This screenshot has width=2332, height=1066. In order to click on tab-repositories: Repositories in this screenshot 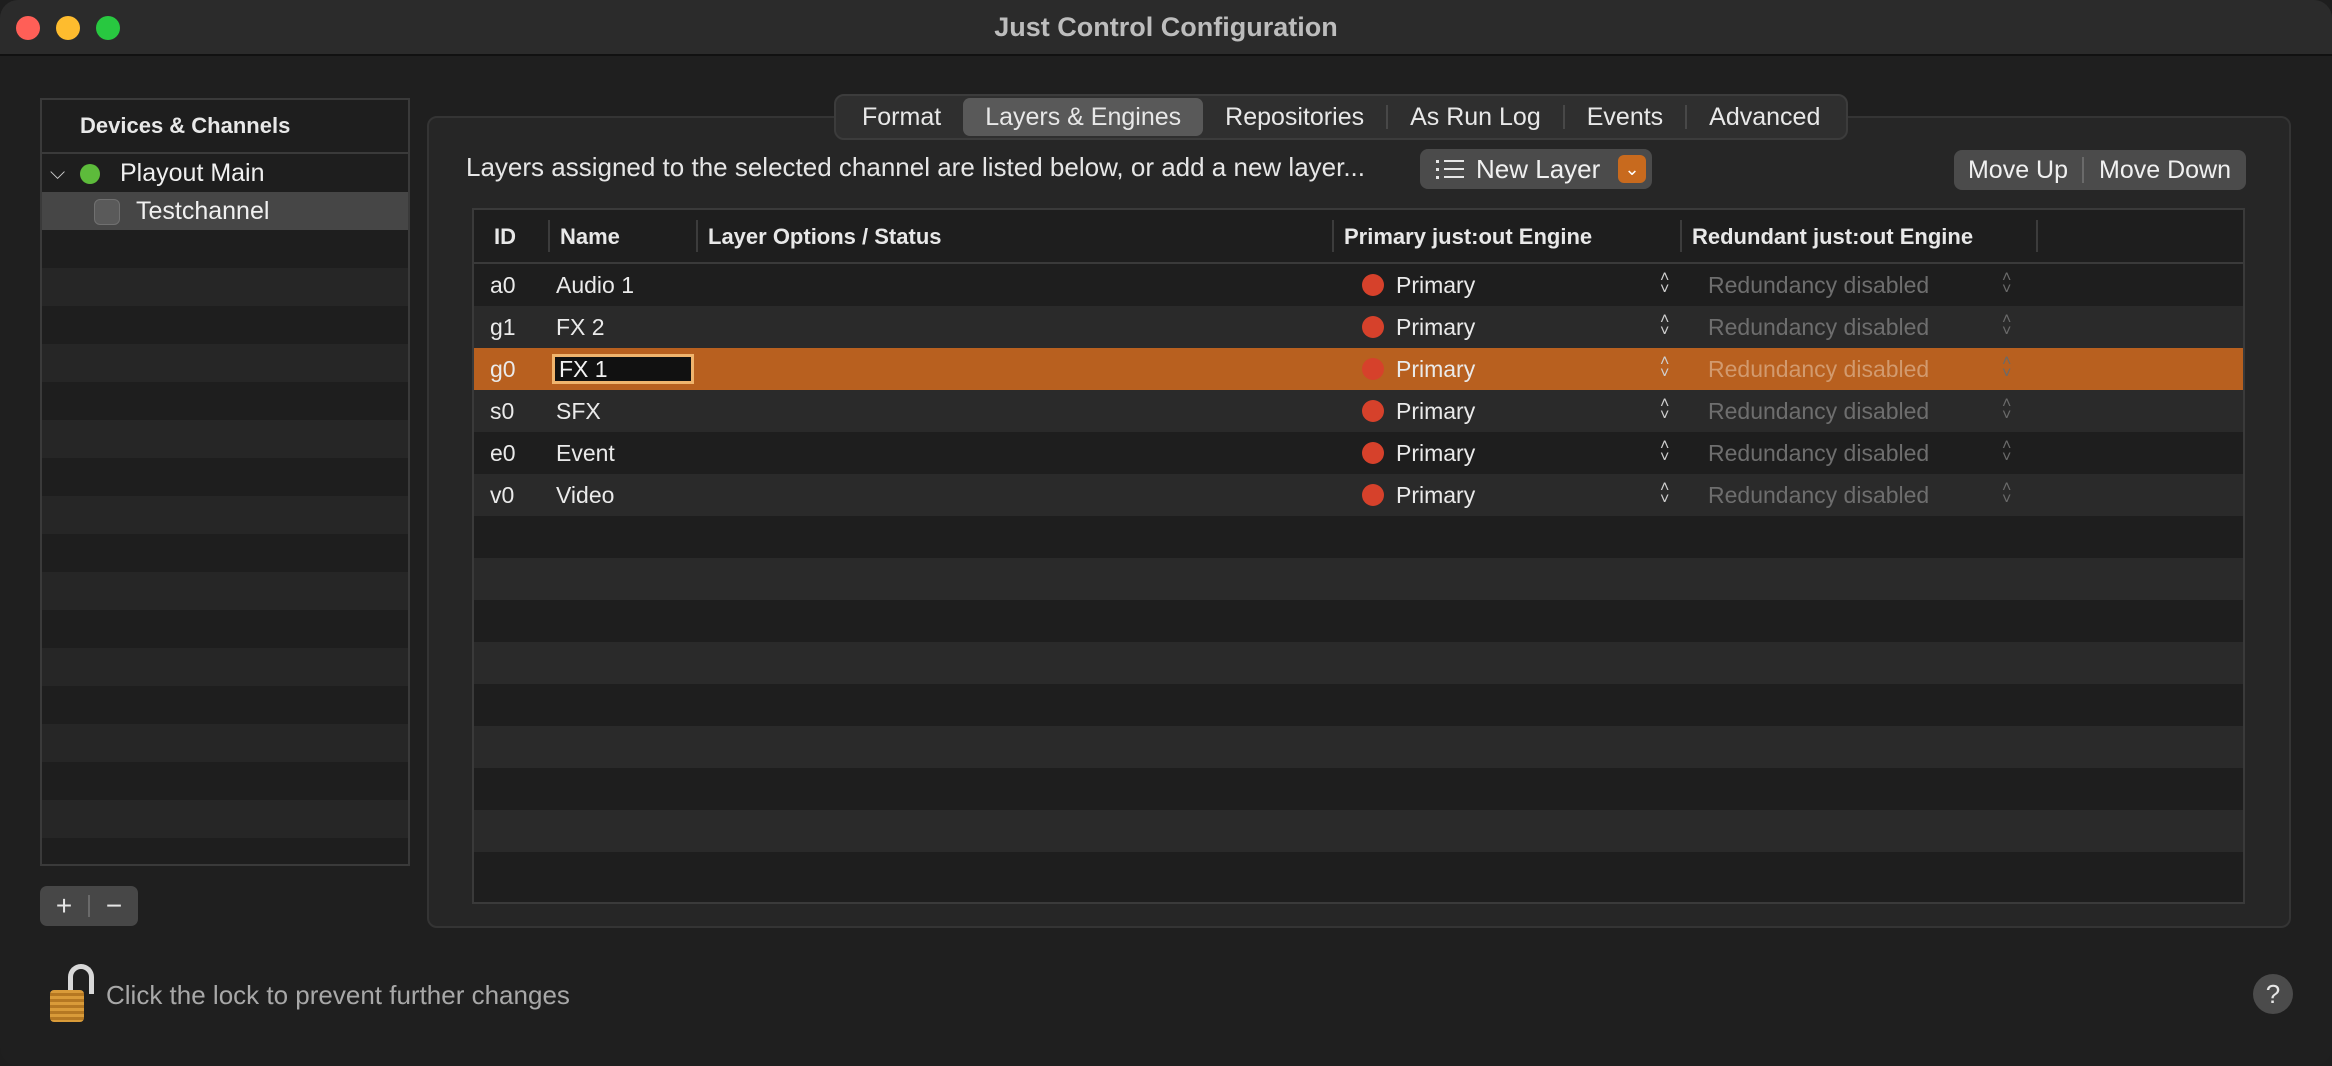, I will do `click(1294, 117)`.